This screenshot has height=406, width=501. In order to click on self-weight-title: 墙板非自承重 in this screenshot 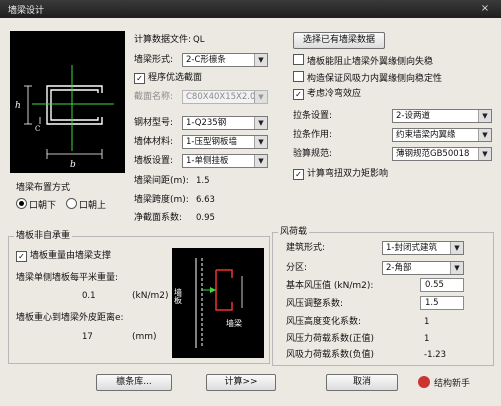, I will do `click(43, 236)`.